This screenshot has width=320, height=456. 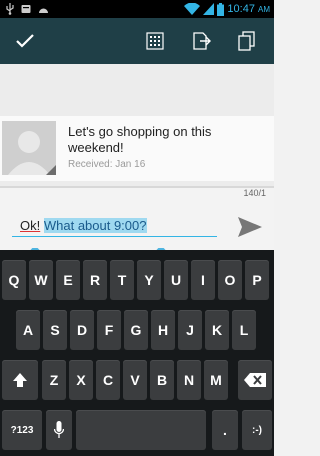 I want to click on key-q: Q, so click(x=14, y=280).